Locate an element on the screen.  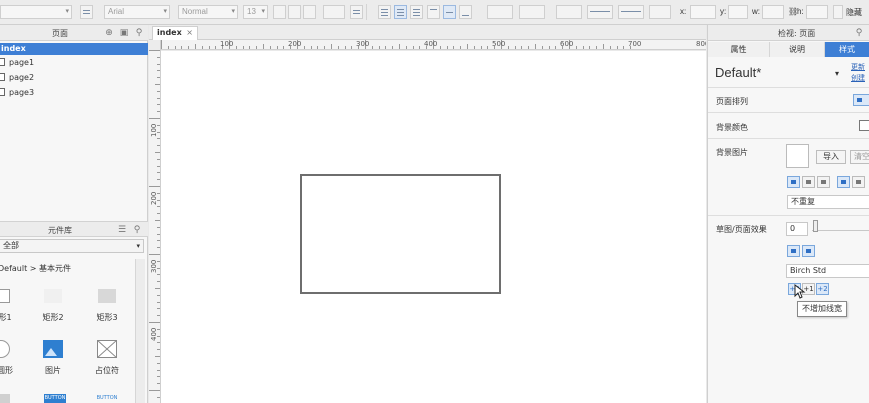
library-item-button-link: BUTTON is located at coordinates (107, 398).